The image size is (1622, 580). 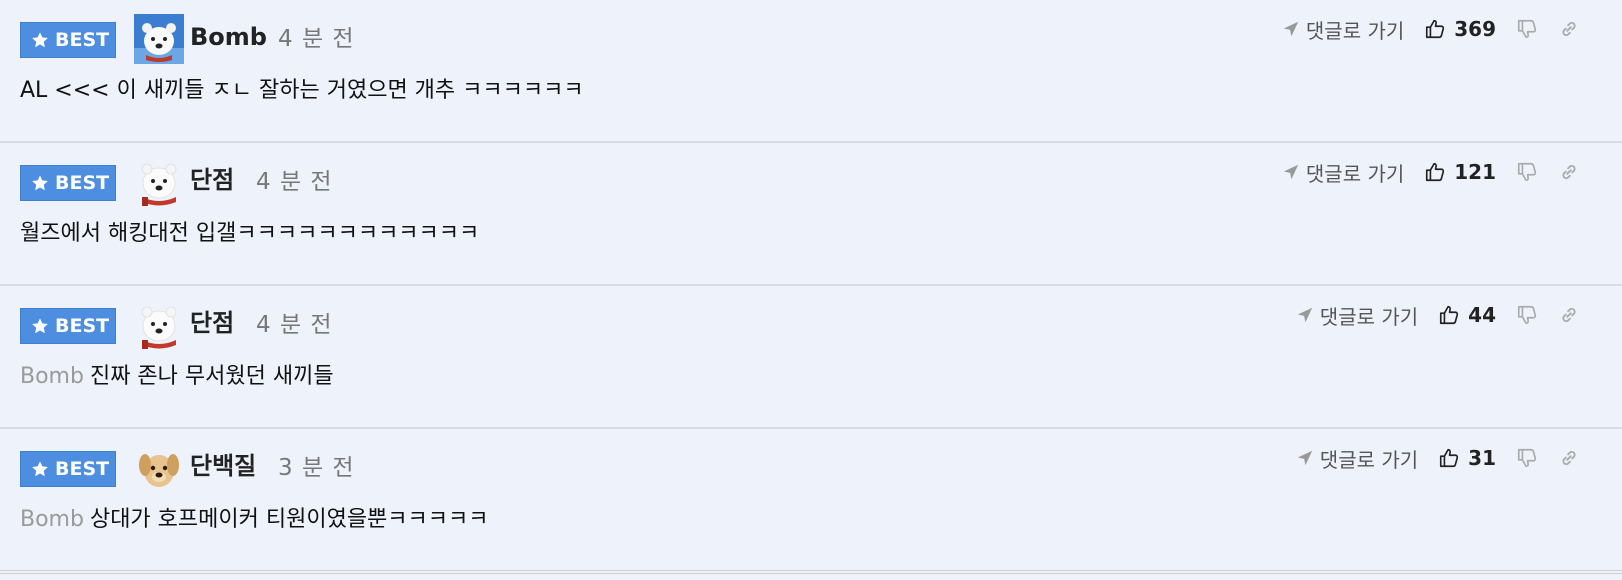 What do you see at coordinates (1467, 315) in the screenshot?
I see `like-button: 44` at bounding box center [1467, 315].